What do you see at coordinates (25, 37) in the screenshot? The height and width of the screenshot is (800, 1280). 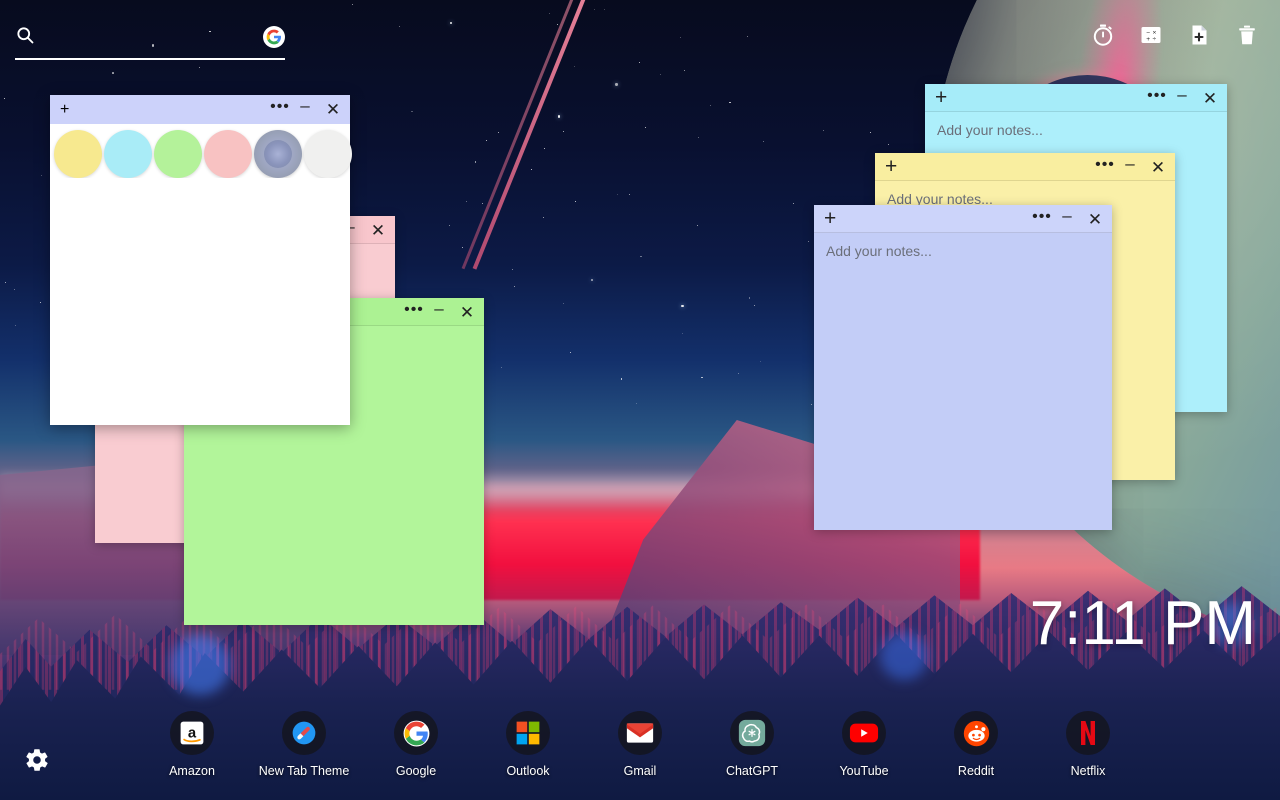 I see `search-icon` at bounding box center [25, 37].